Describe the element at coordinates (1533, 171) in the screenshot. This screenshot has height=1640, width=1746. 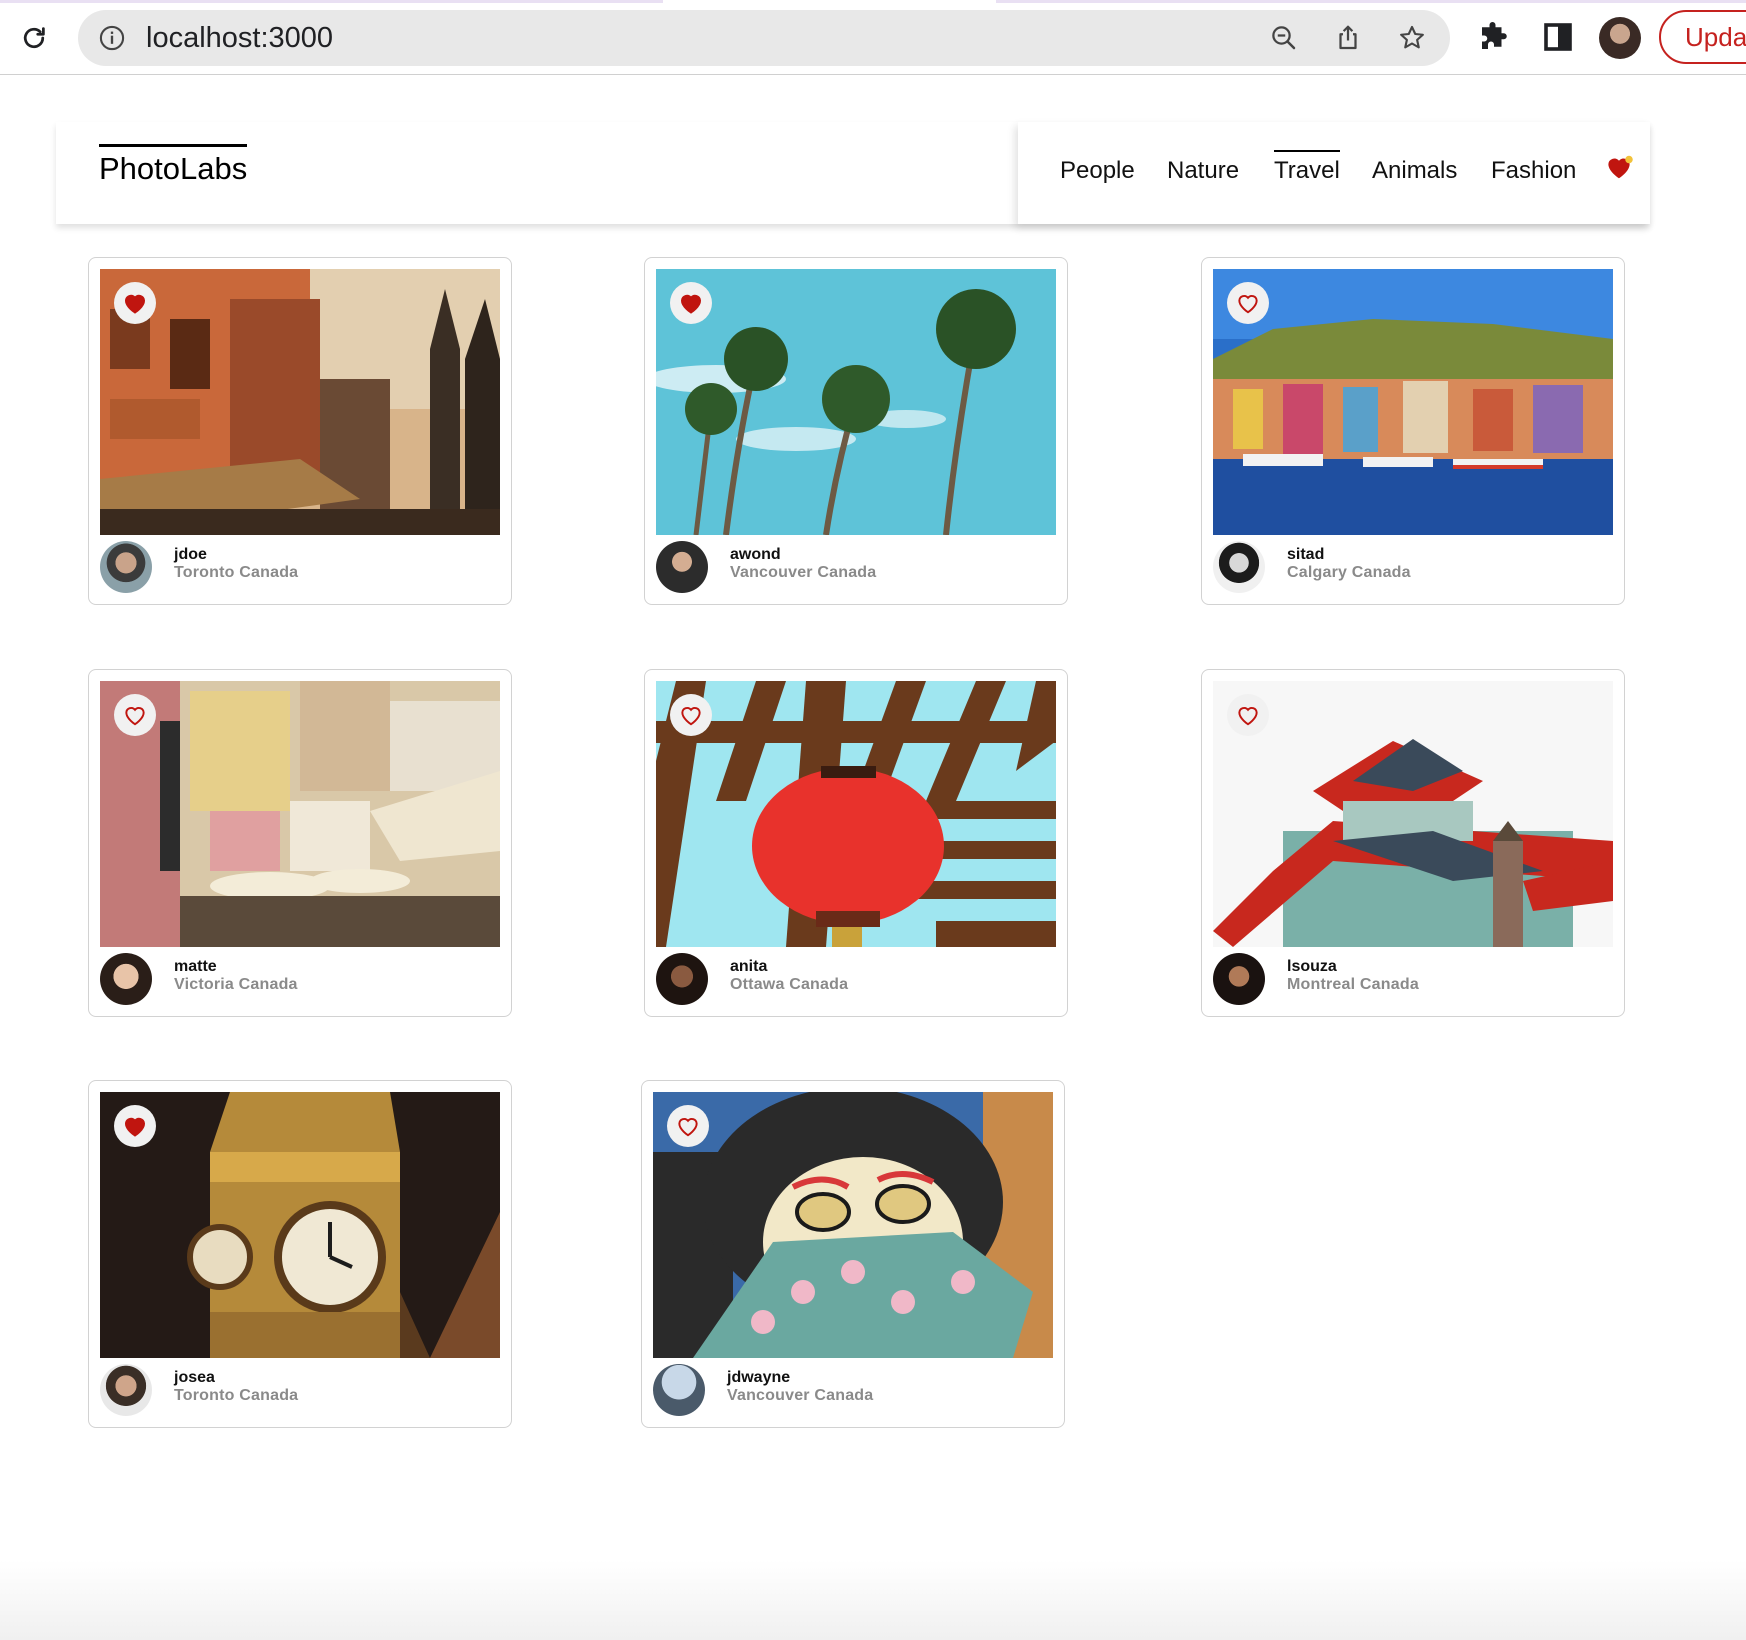
I see `topic-fashion: Fashion` at that location.